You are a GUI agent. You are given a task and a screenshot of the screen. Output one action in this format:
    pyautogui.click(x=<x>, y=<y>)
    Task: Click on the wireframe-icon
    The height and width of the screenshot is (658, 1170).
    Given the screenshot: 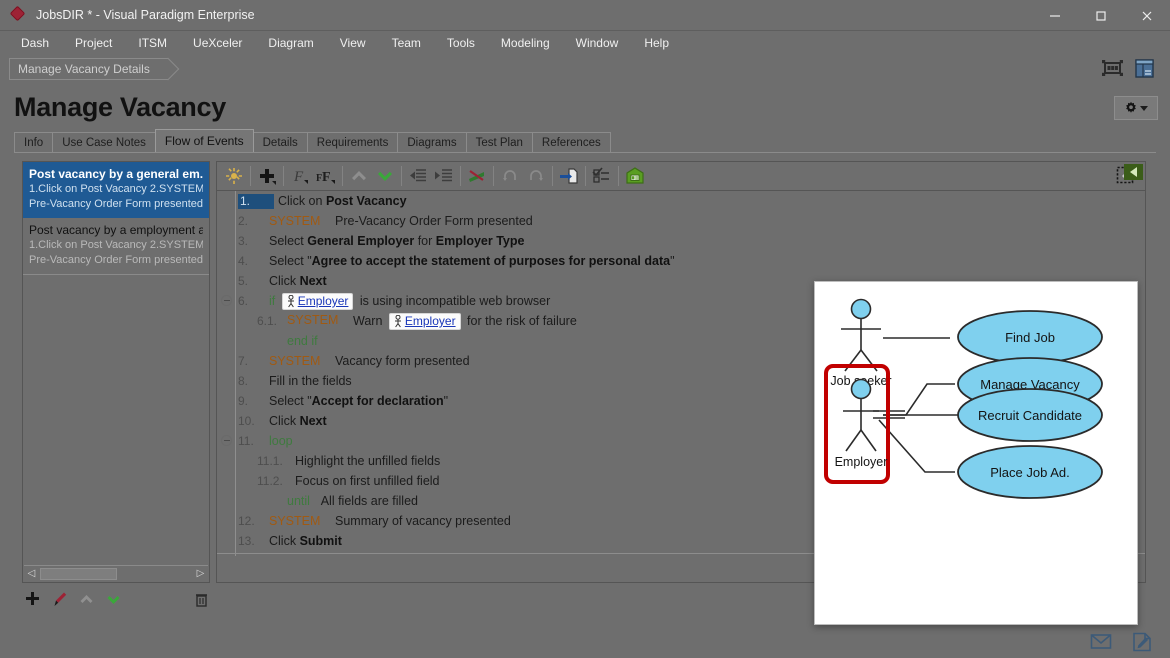 What is the action you would take?
    pyautogui.click(x=635, y=176)
    